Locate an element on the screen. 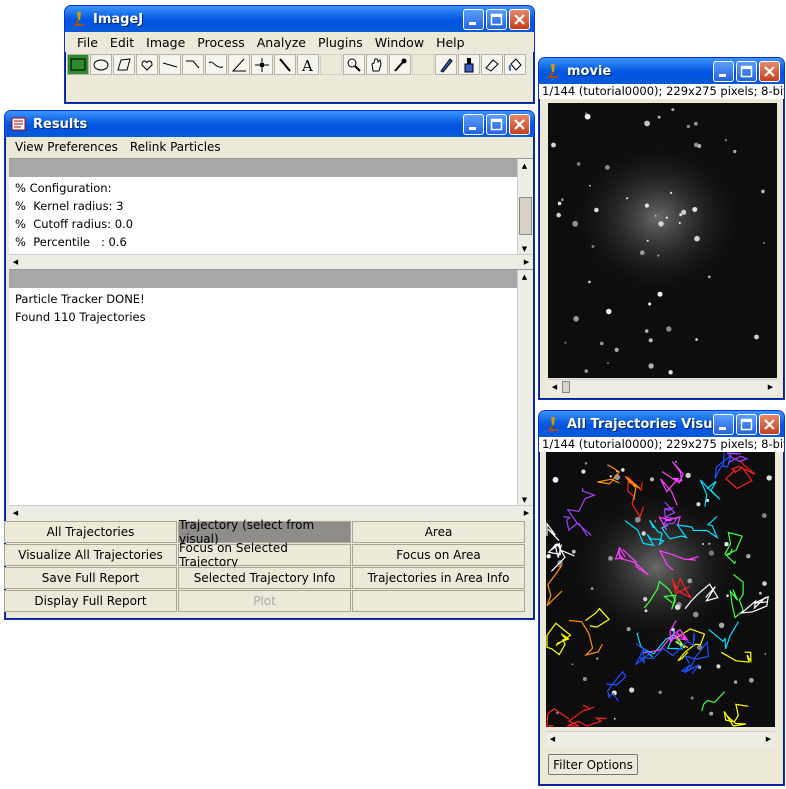  view-preferences-menu: View Preferences is located at coordinates (66, 147).